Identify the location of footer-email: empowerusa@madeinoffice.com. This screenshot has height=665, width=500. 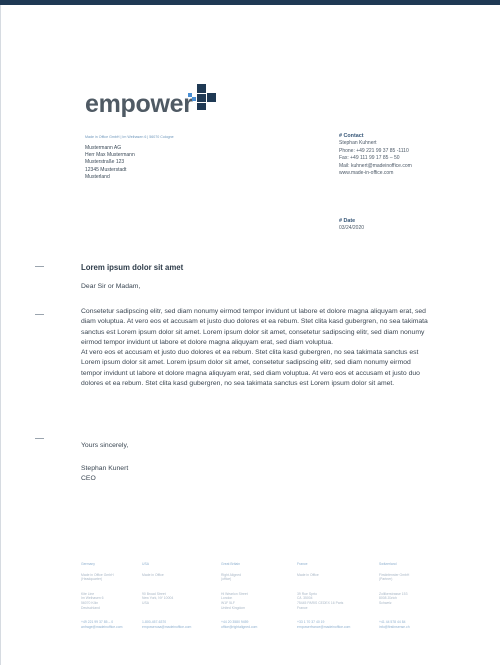
(167, 626).